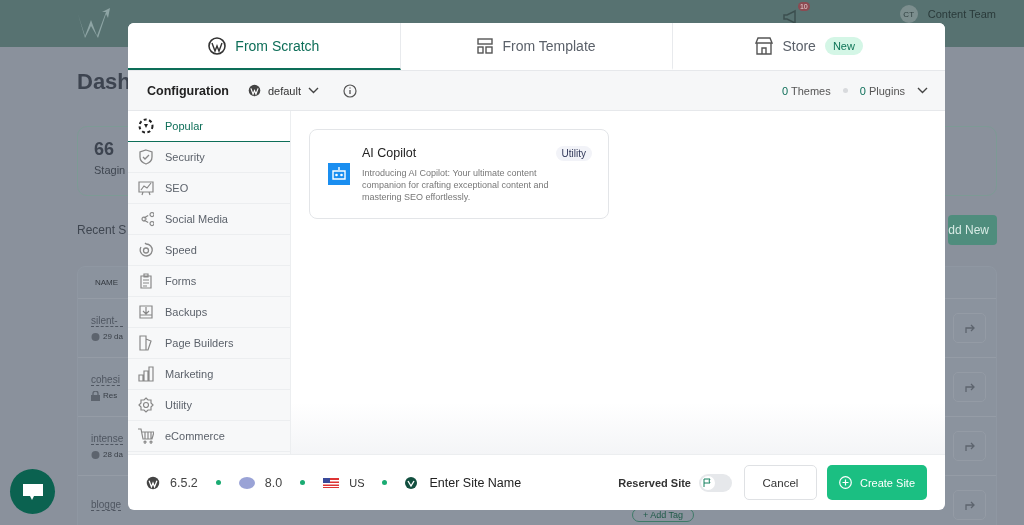 This screenshot has width=1024, height=525. What do you see at coordinates (654, 482) in the screenshot?
I see `reserved-site-label: Reserved Site` at bounding box center [654, 482].